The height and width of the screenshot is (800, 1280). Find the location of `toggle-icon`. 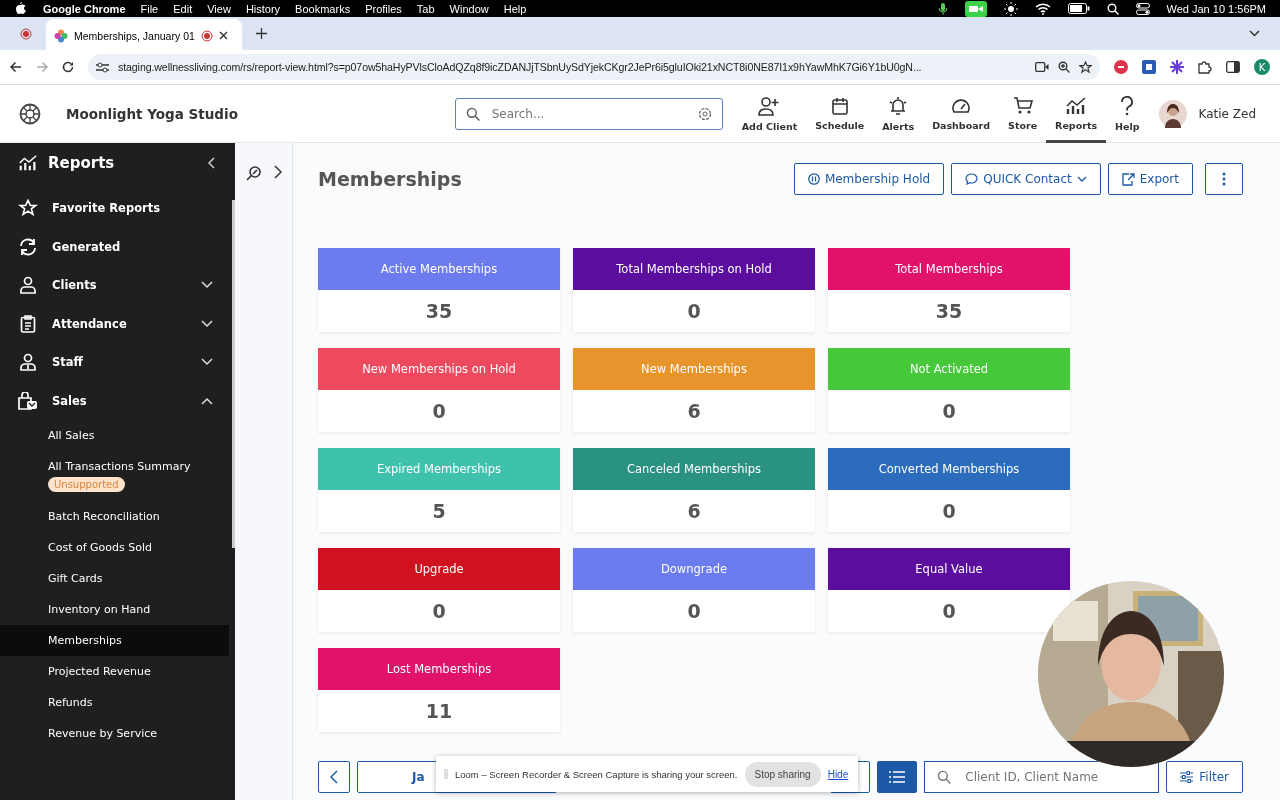

toggle-icon is located at coordinates (1142, 8).